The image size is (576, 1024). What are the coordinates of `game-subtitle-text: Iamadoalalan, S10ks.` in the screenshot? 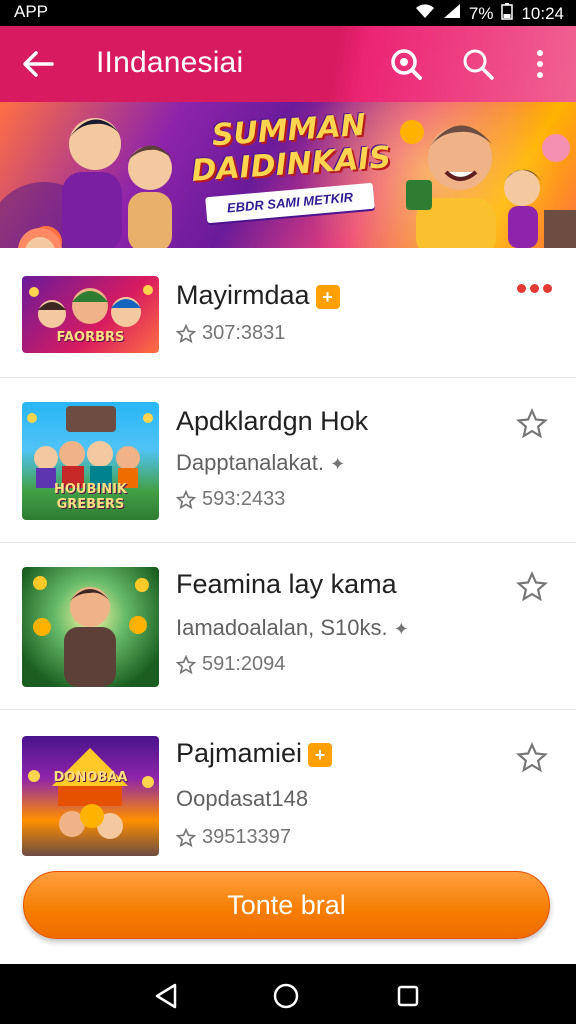 It's located at (282, 627).